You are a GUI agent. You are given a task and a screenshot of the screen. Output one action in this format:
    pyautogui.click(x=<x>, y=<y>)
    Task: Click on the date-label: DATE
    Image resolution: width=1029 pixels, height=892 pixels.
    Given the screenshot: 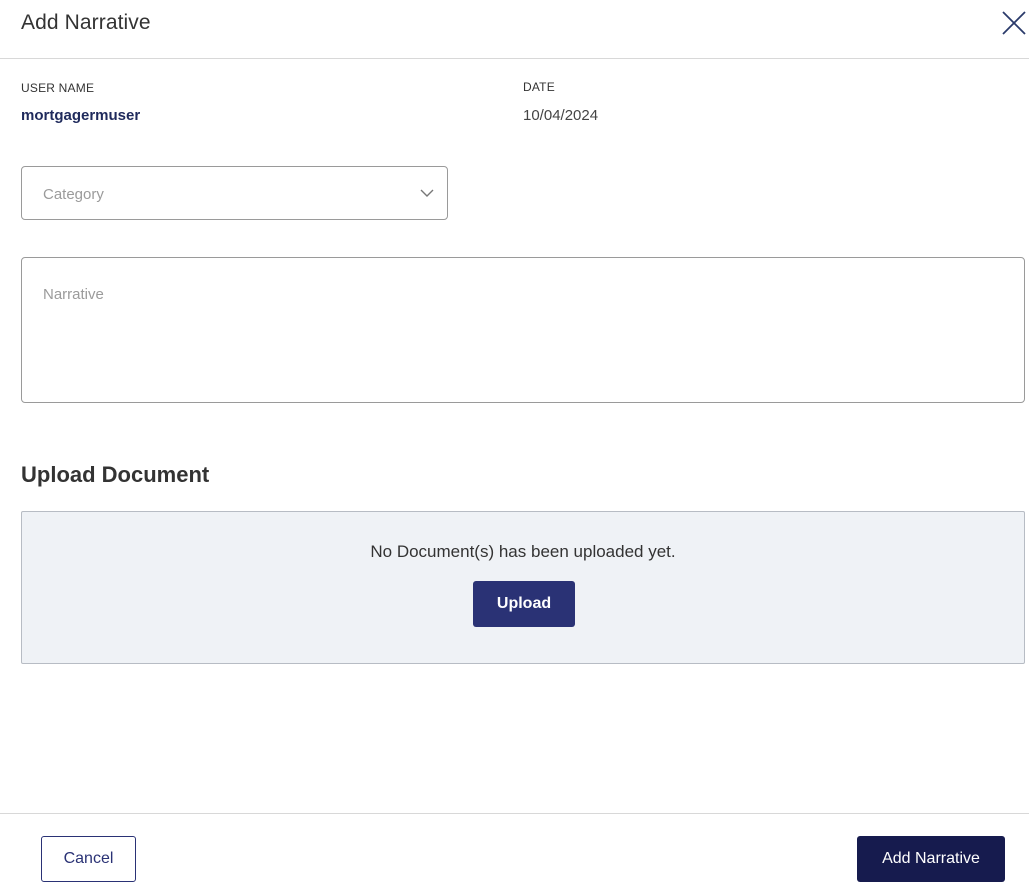 What is the action you would take?
    pyautogui.click(x=539, y=87)
    